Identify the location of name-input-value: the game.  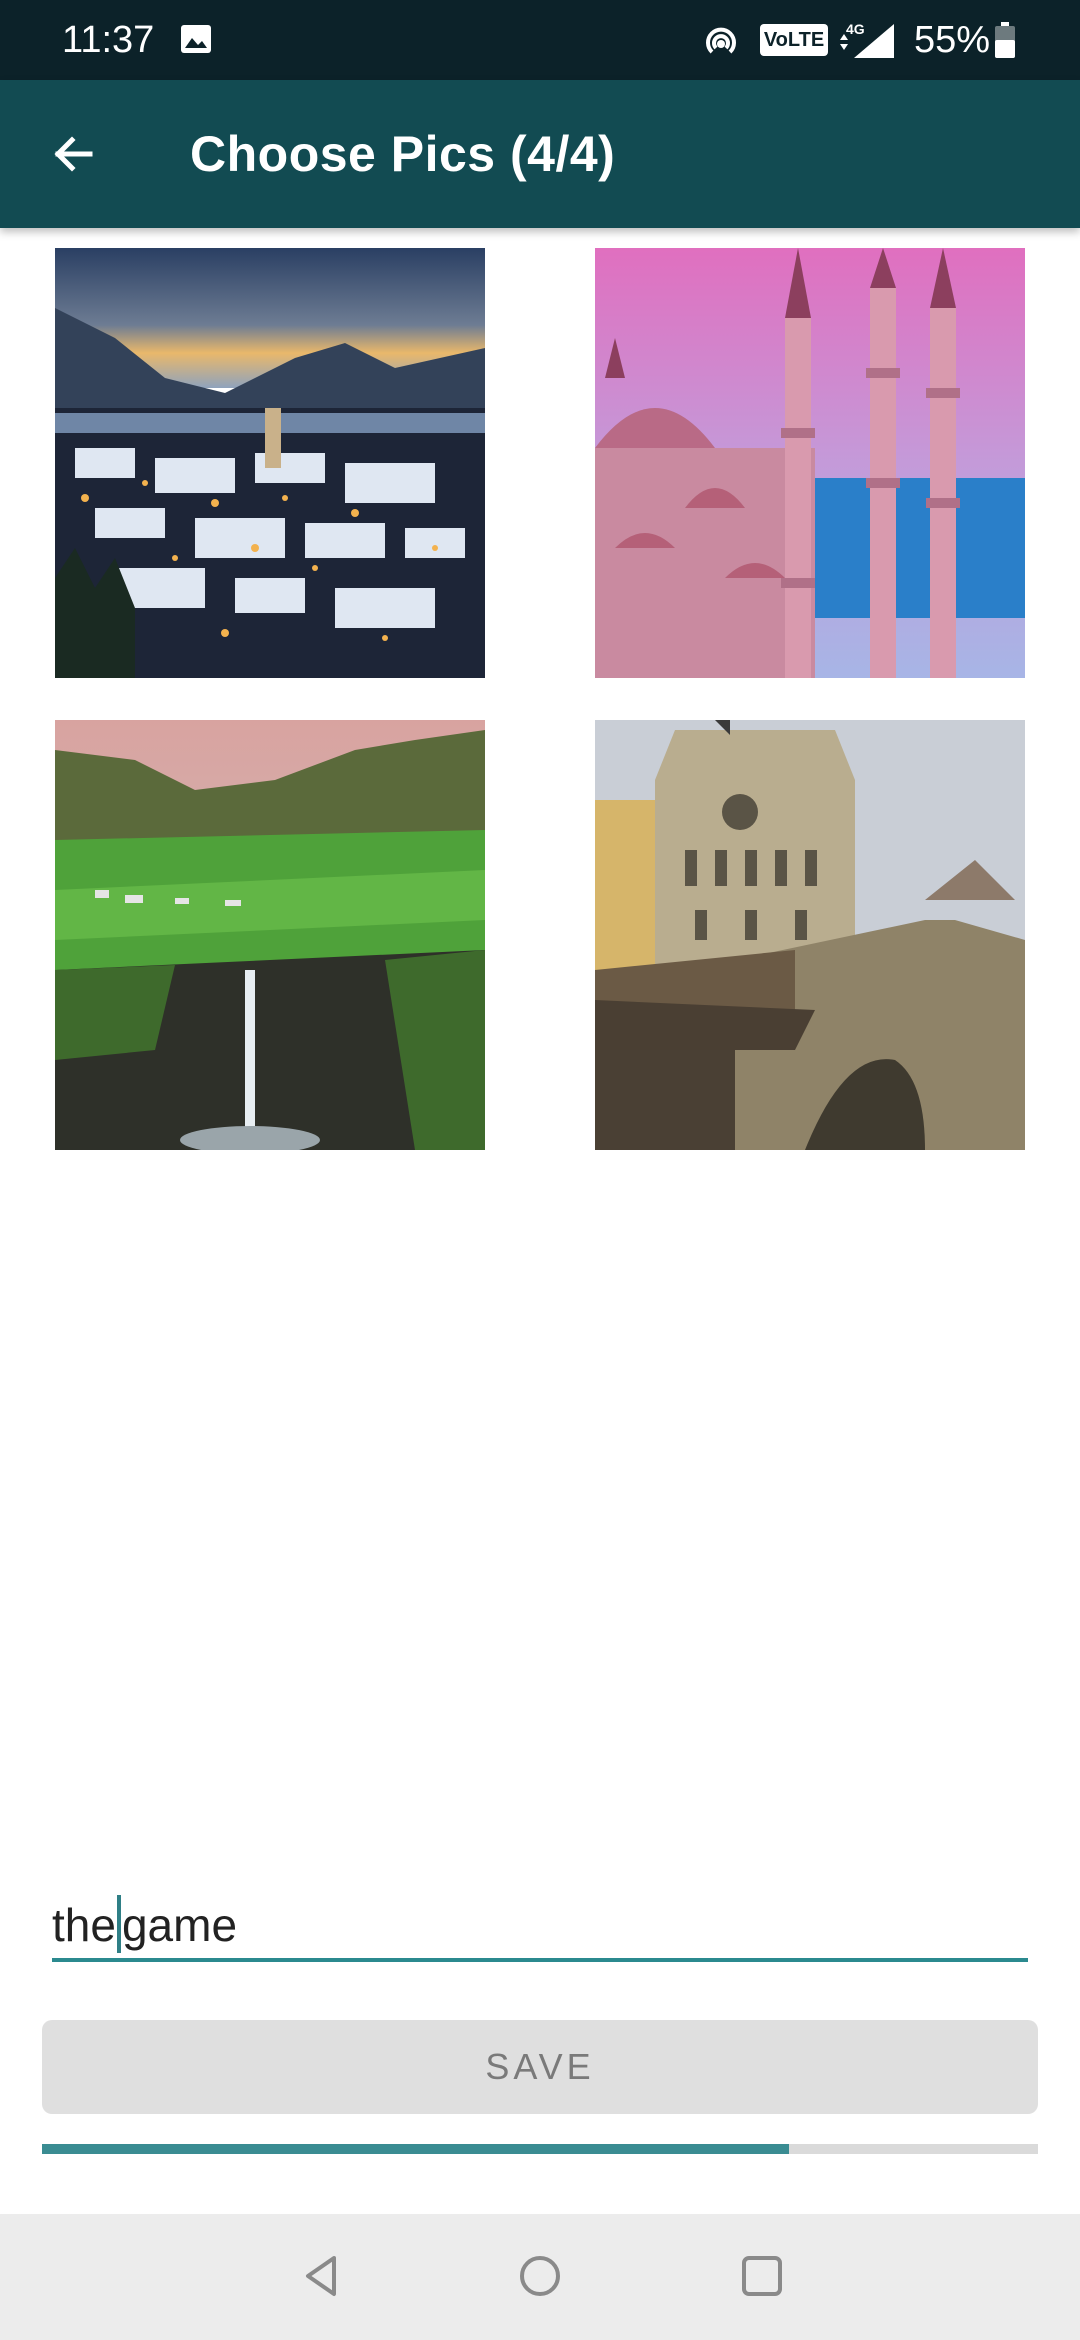
(144, 1925).